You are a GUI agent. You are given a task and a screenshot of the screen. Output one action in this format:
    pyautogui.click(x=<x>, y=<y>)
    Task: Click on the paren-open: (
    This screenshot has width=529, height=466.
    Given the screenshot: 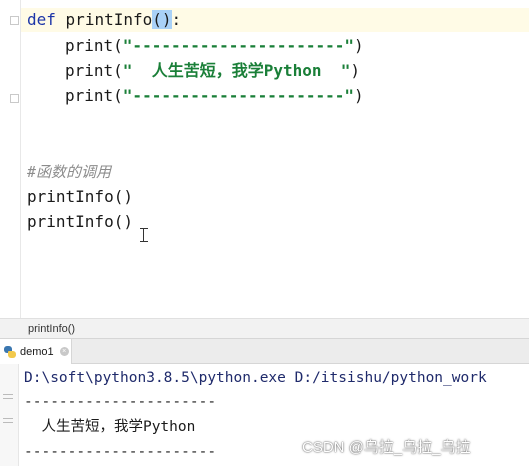 What is the action you would take?
    pyautogui.click(x=157, y=19)
    